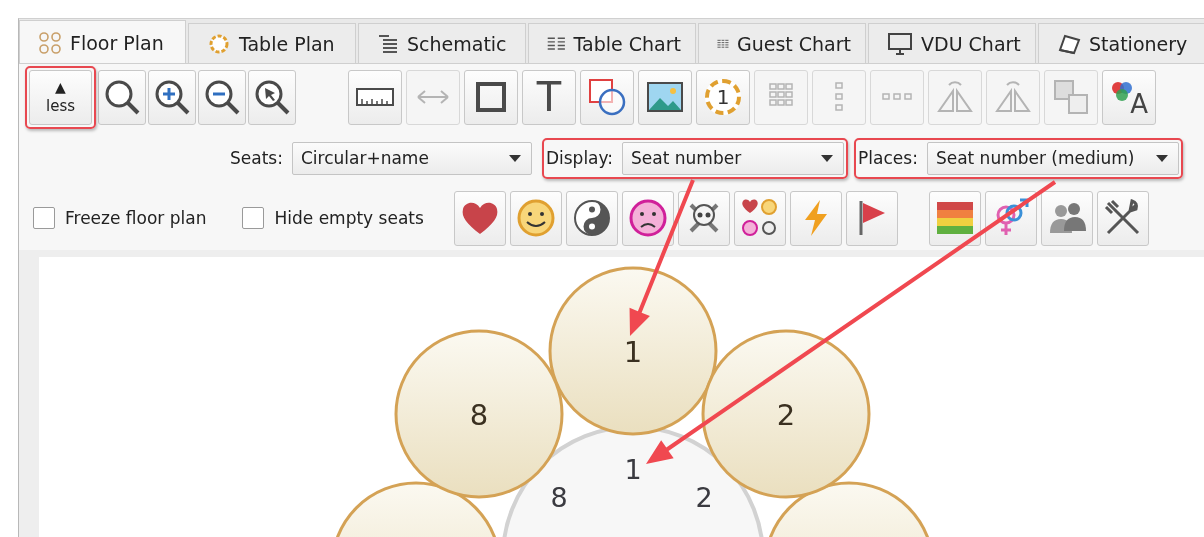  I want to click on option-label: Display:, so click(579, 158).